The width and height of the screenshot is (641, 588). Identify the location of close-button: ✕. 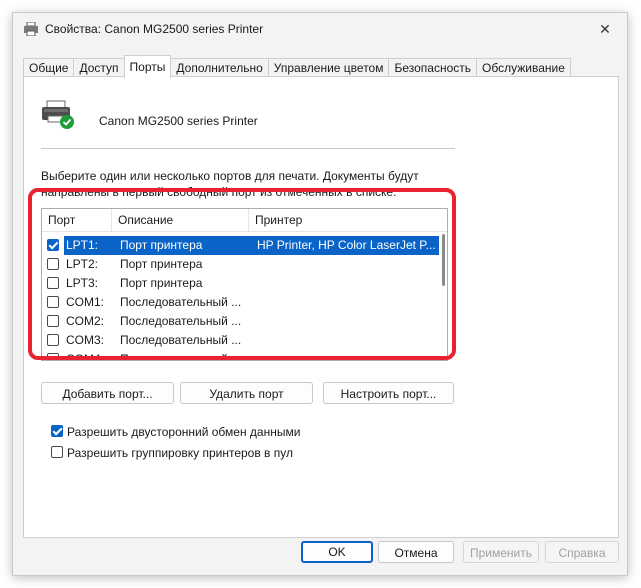
(605, 29).